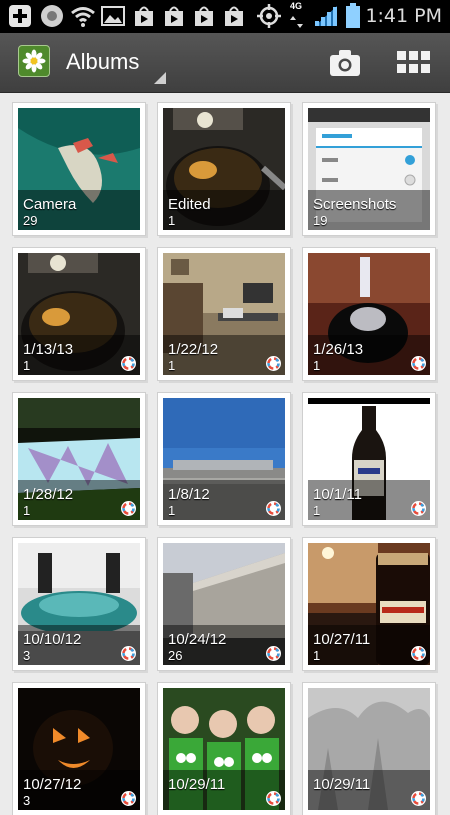 The width and height of the screenshot is (450, 815). I want to click on album-thumbnail: Edited 1, so click(224, 169).